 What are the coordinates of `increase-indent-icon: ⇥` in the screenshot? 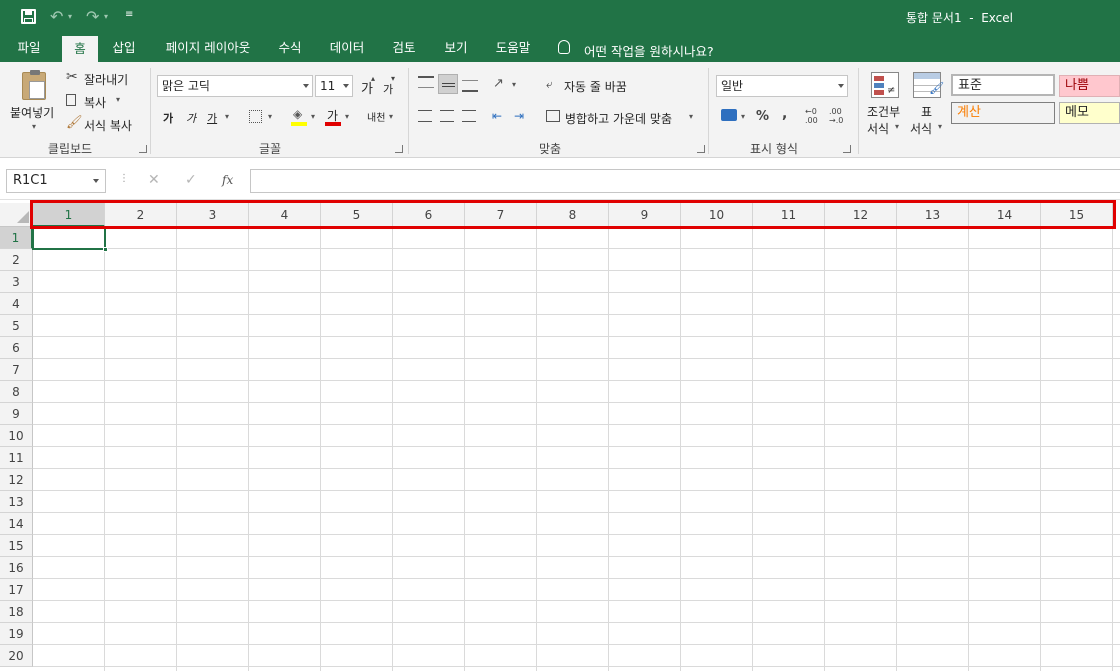 It's located at (519, 116).